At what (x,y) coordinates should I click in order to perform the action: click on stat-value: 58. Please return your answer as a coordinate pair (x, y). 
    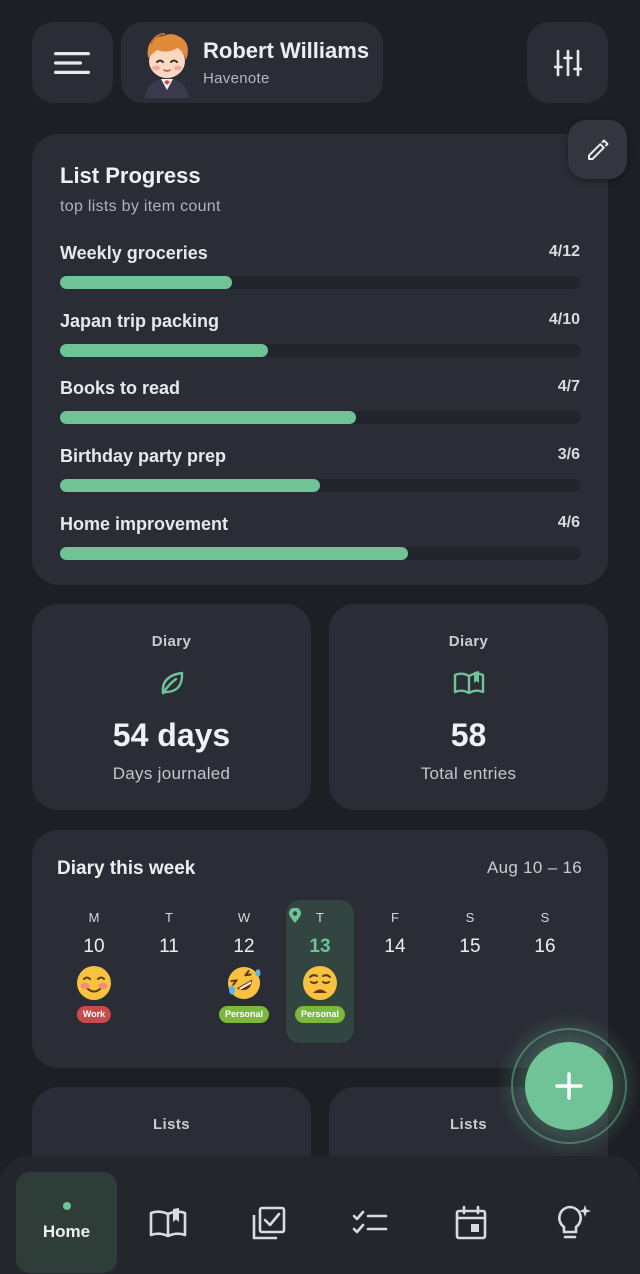
    Looking at the image, I should click on (468, 735).